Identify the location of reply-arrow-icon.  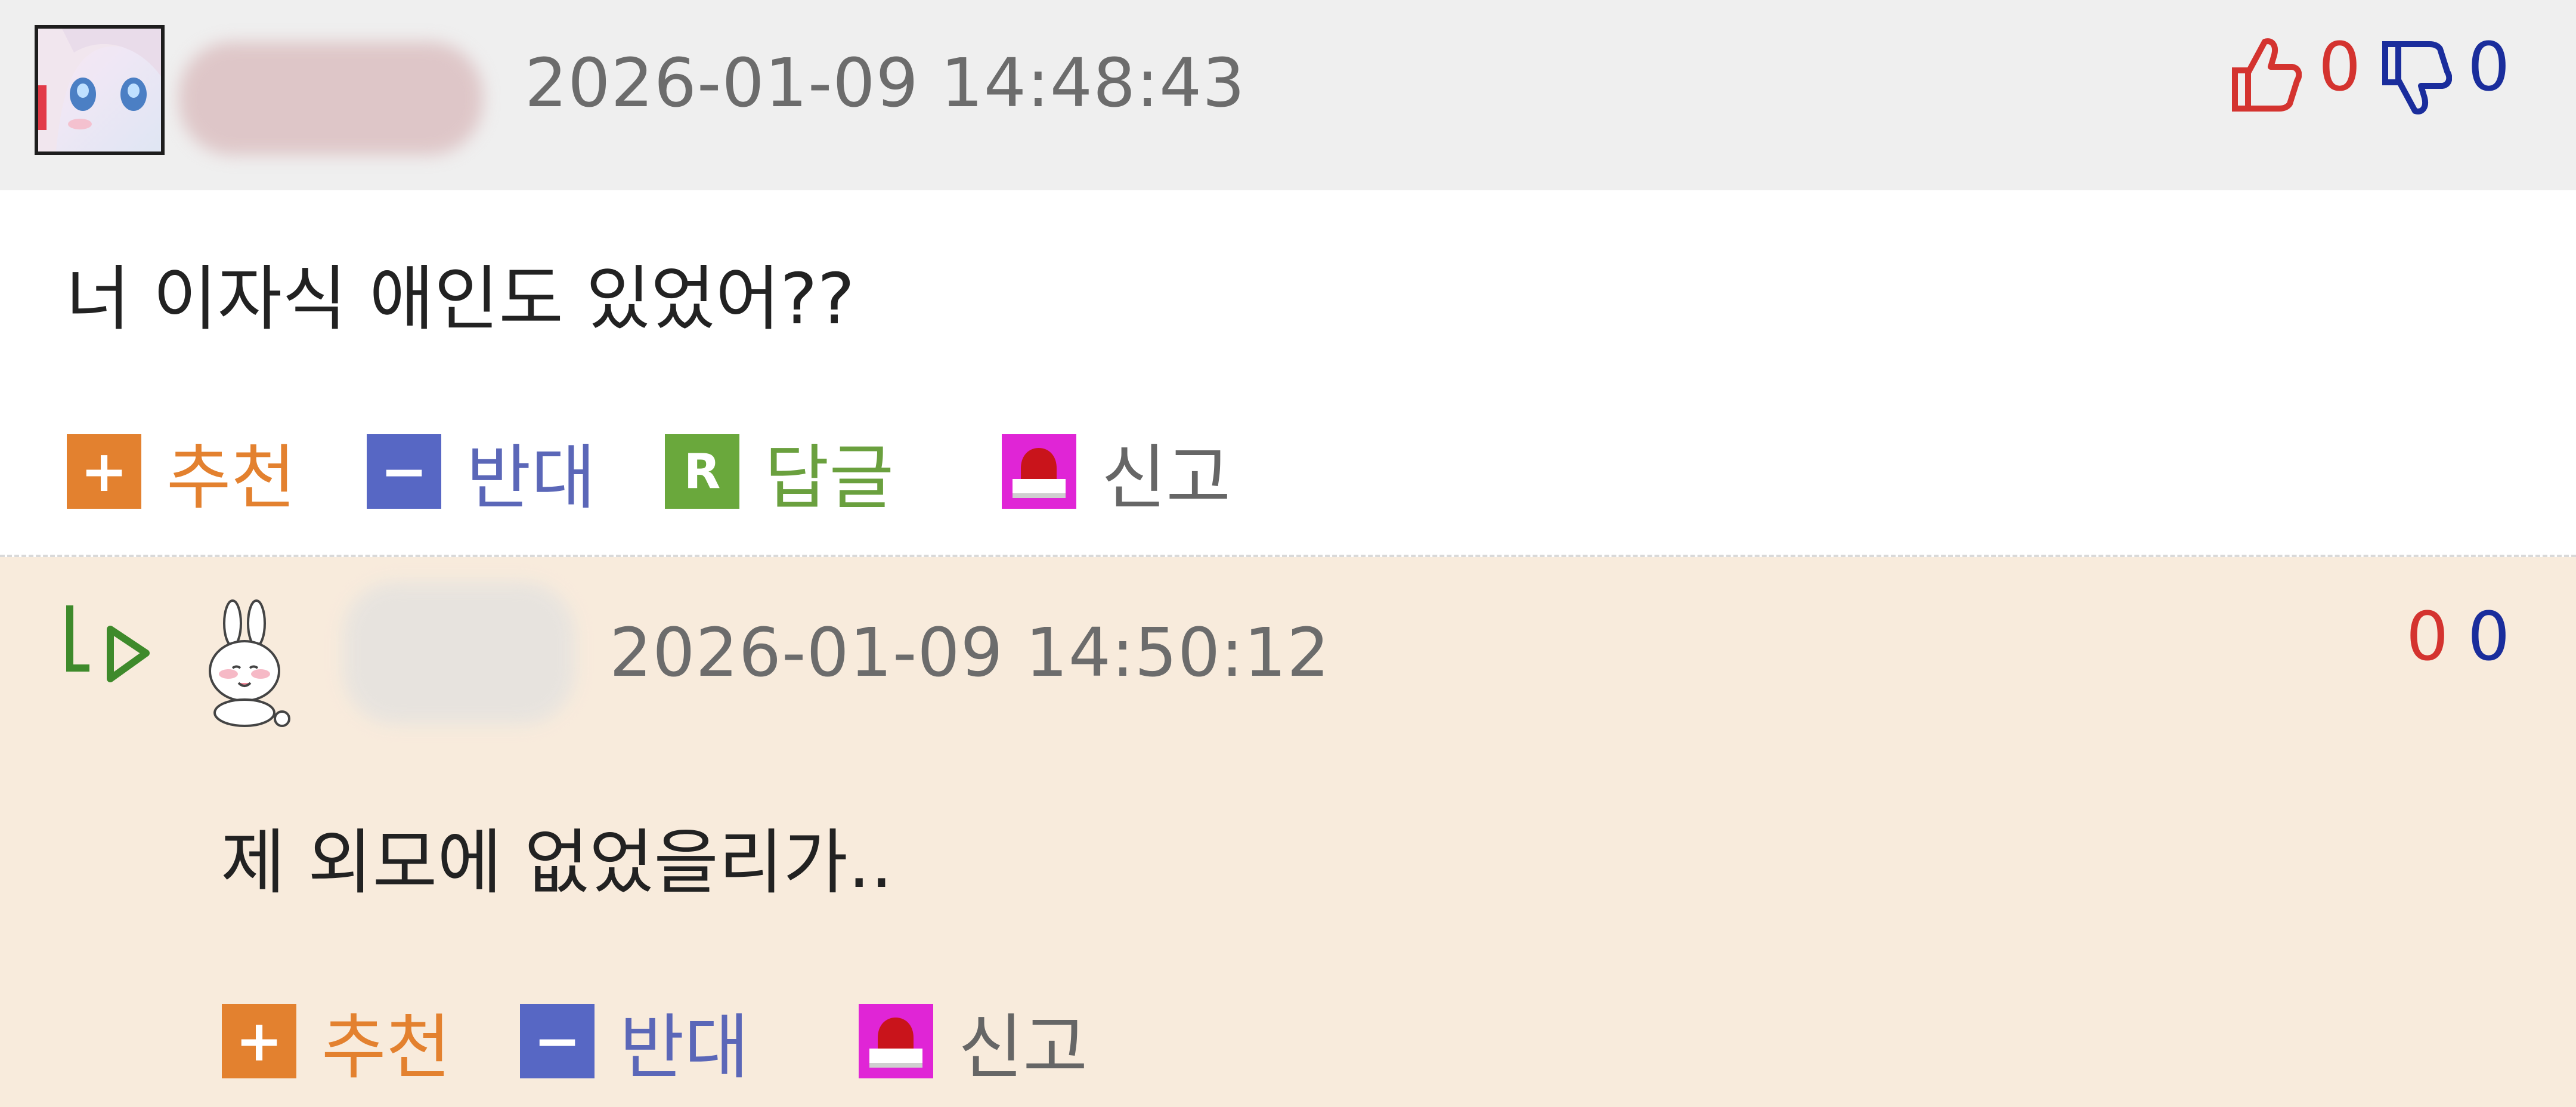
(108, 648).